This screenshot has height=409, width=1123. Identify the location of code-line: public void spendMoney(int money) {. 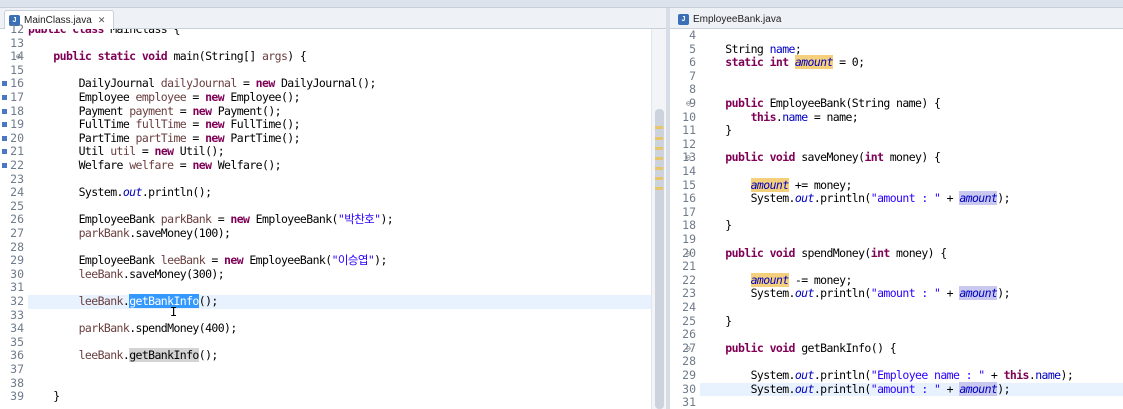
(911, 253).